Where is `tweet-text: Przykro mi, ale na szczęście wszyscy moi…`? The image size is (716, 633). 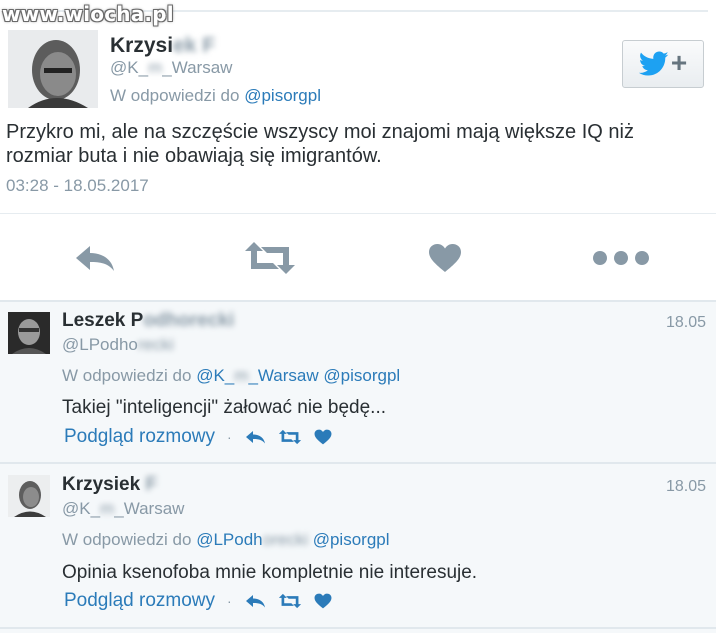 tweet-text: Przykro mi, ale na szczęście wszyscy moi… is located at coordinates (320, 144).